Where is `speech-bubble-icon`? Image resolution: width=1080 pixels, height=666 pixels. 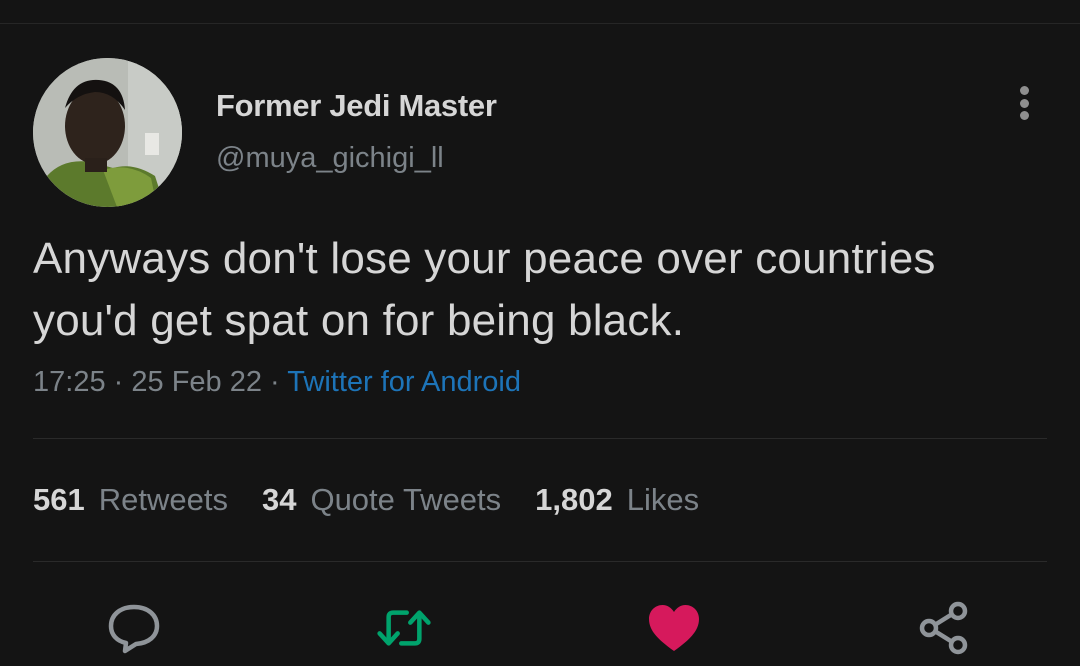 speech-bubble-icon is located at coordinates (134, 629).